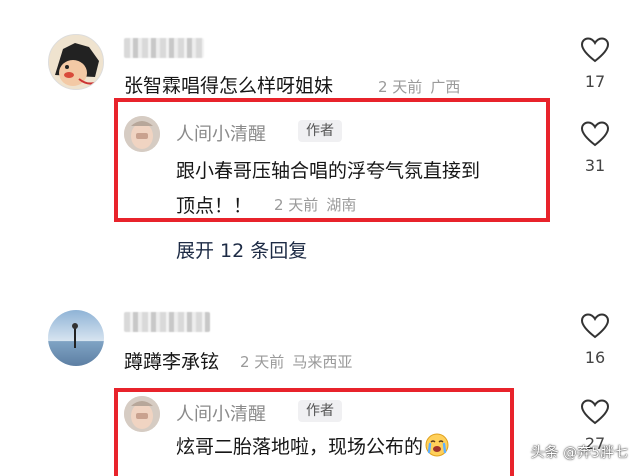 This screenshot has height=476, width=640. Describe the element at coordinates (341, 205) in the screenshot. I see `comment-location: 湖南` at that location.